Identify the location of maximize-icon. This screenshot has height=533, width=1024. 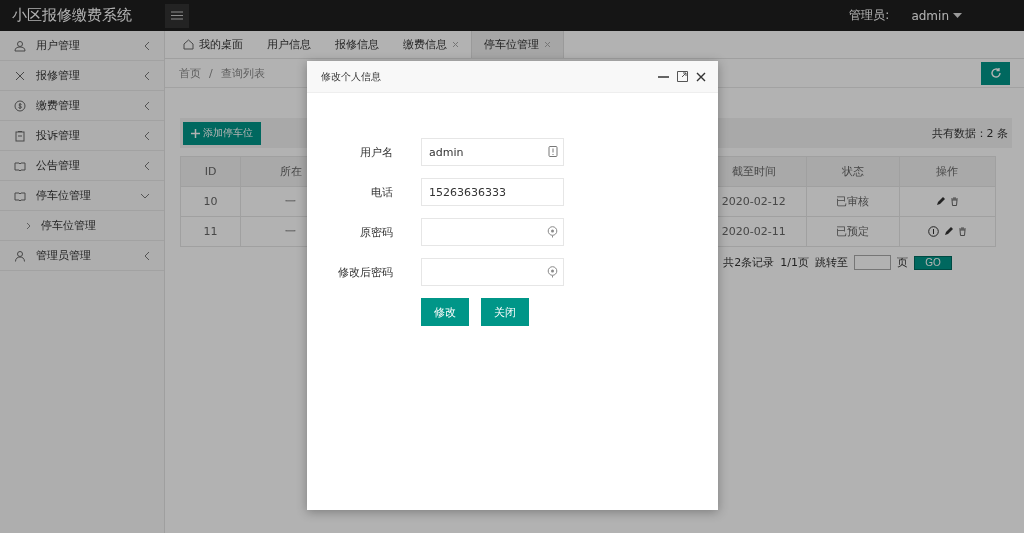
(682, 76).